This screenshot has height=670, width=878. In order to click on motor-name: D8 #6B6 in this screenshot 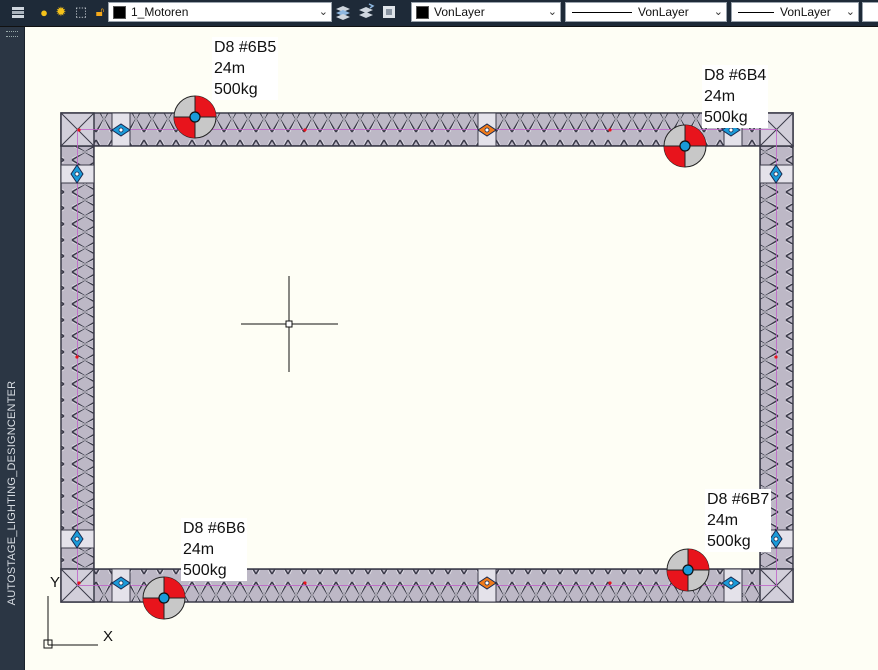, I will do `click(214, 528)`.